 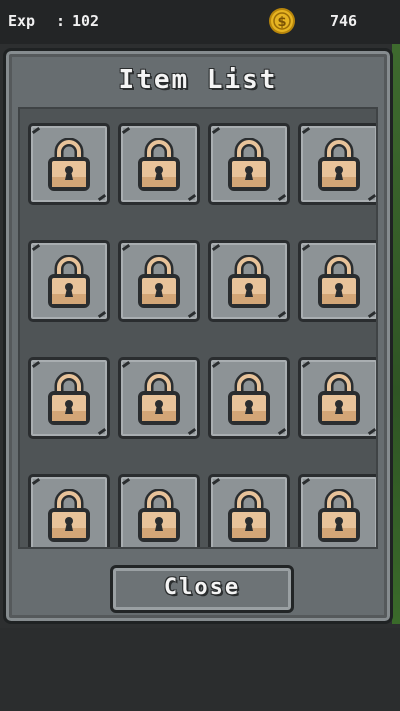 I want to click on dollar-coin-icon: $, so click(x=282, y=21).